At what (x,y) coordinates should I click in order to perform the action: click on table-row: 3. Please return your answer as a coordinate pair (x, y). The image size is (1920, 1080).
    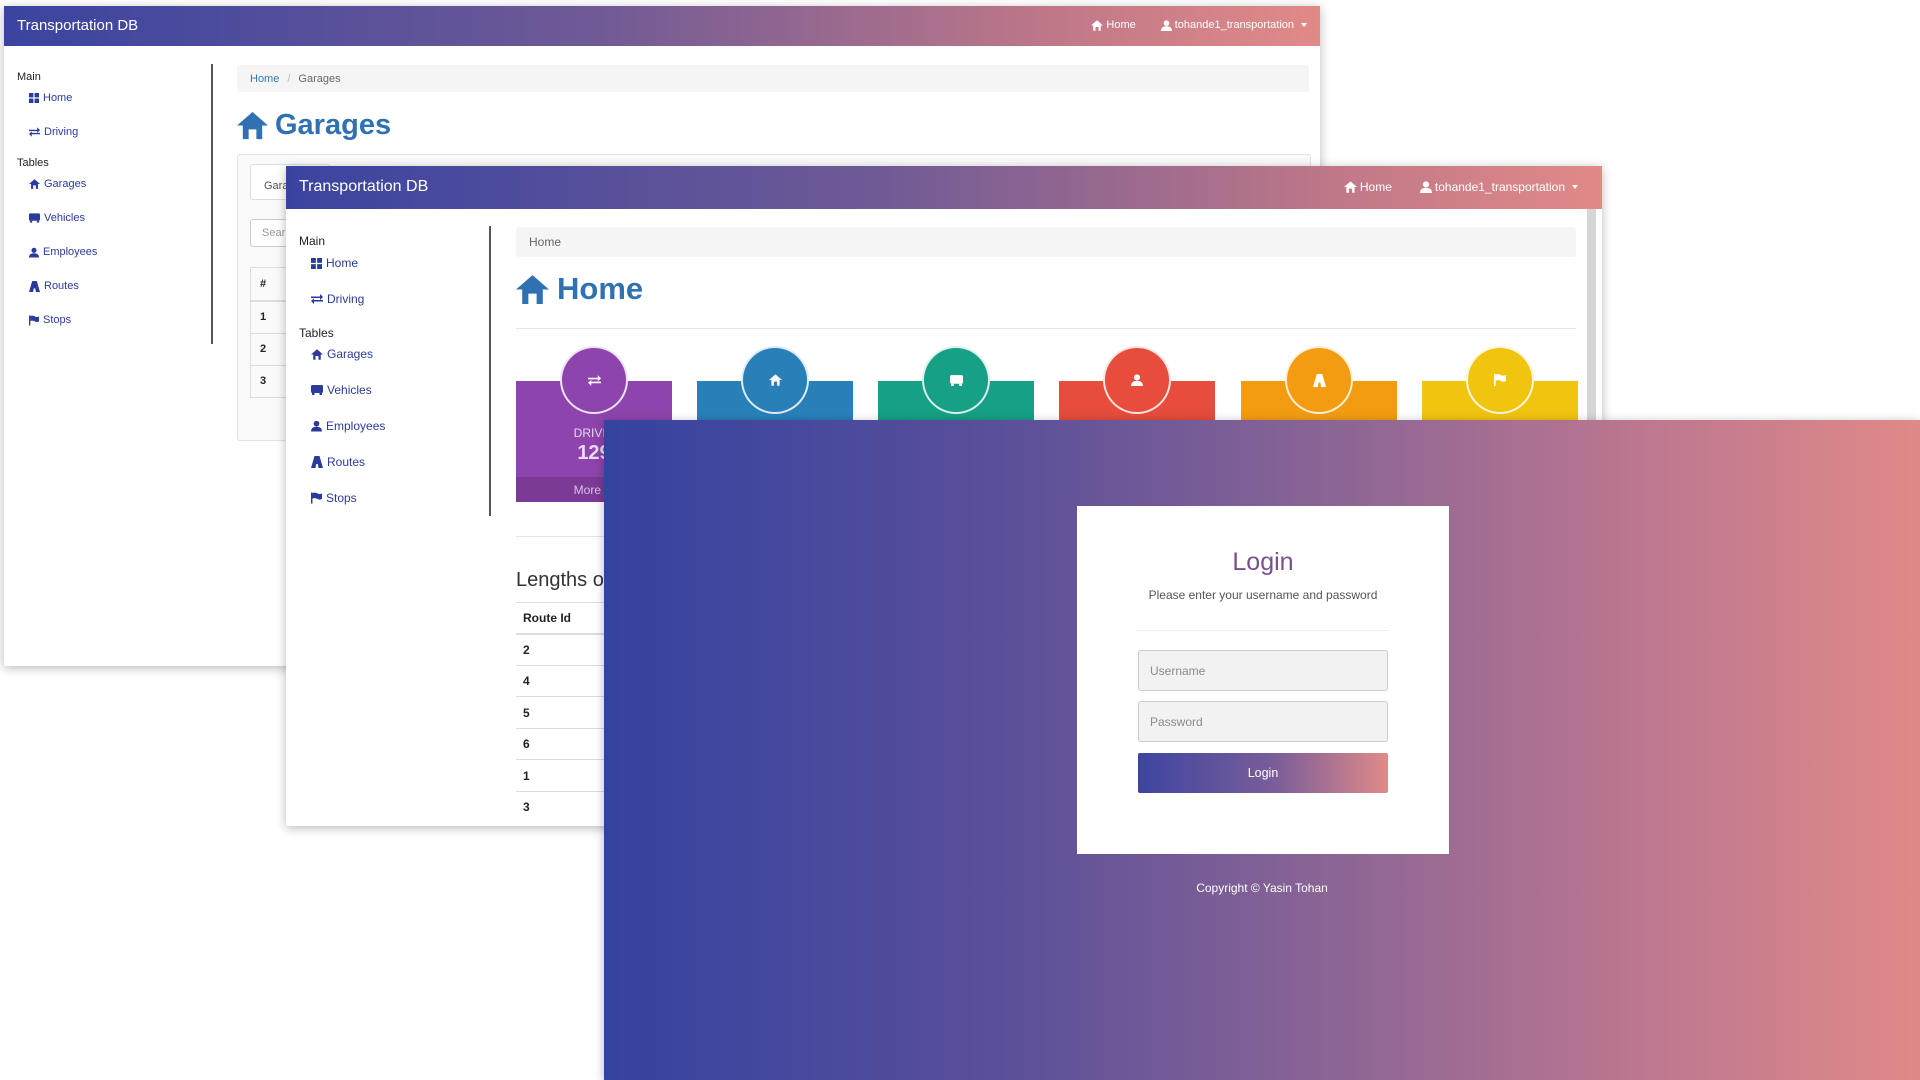
    Looking at the image, I should click on (566, 807).